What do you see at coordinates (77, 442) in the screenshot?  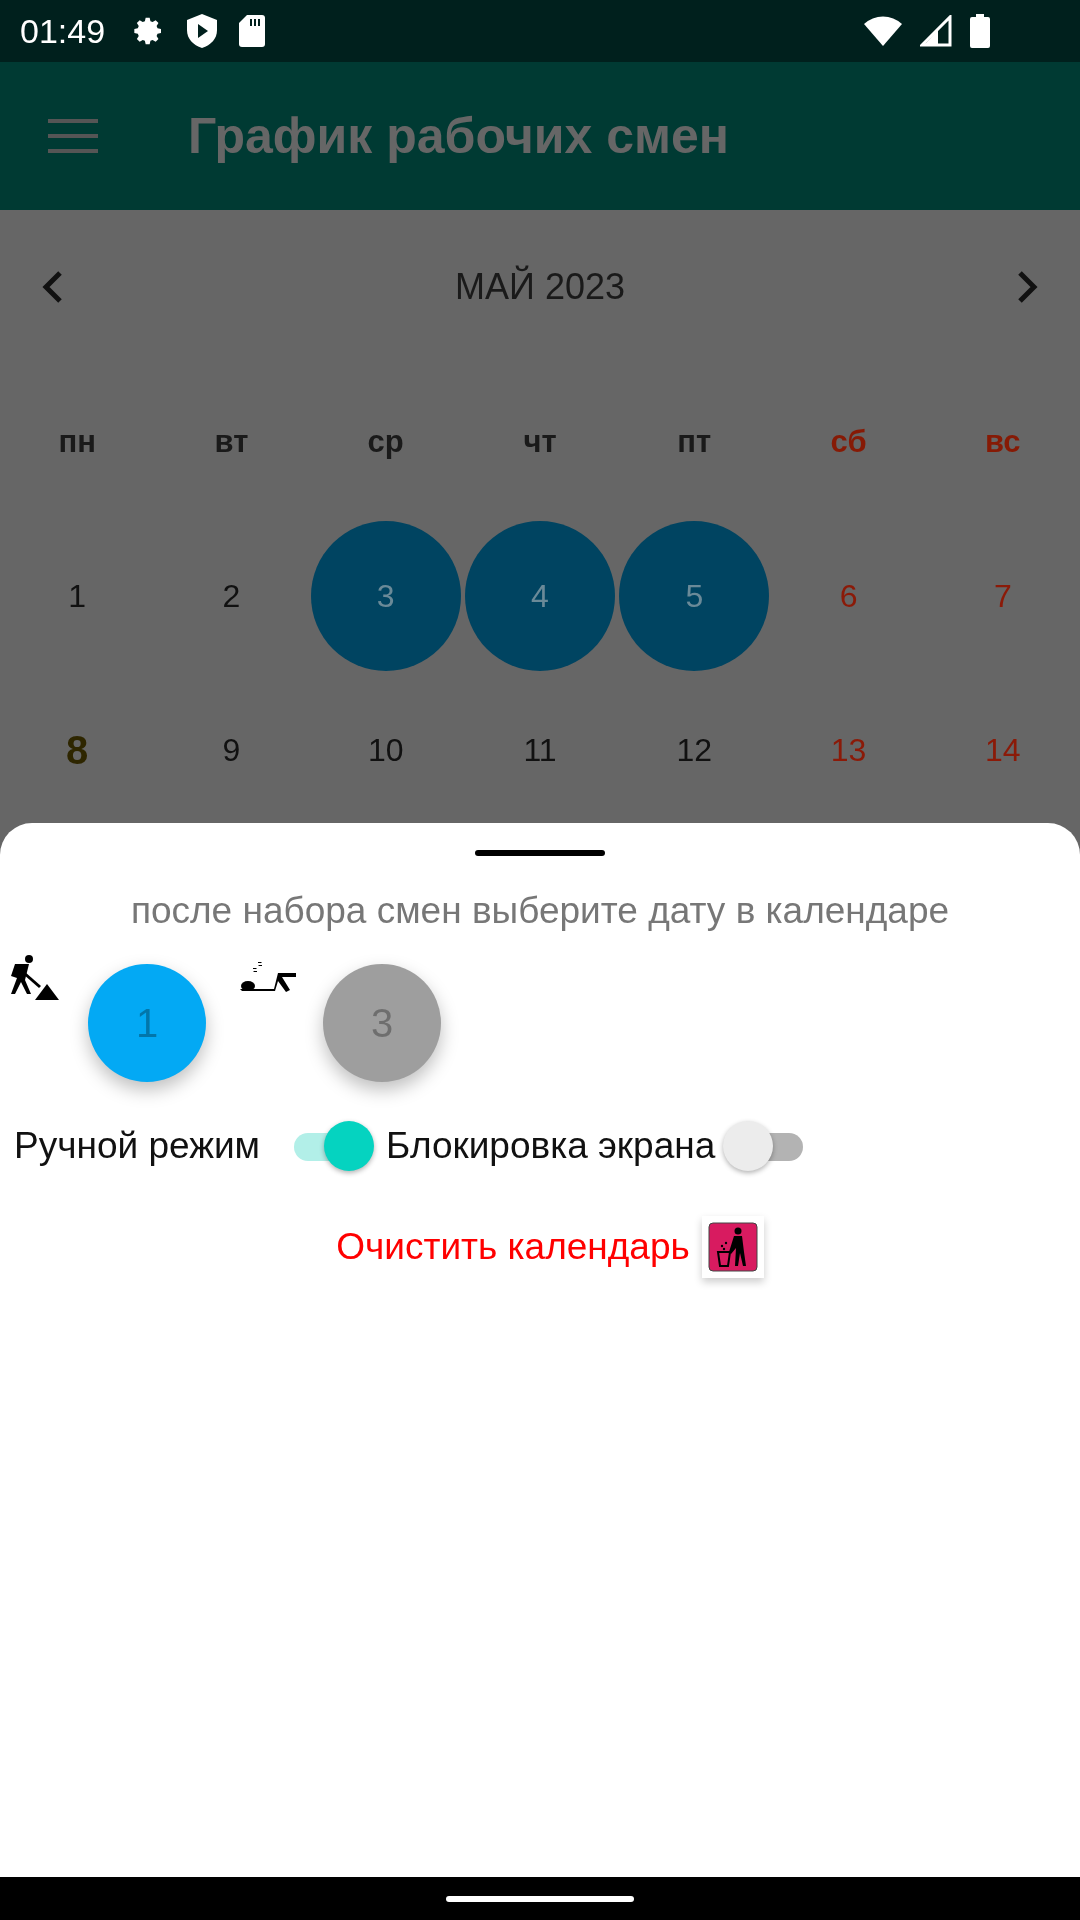 I see `weekday-label: пн` at bounding box center [77, 442].